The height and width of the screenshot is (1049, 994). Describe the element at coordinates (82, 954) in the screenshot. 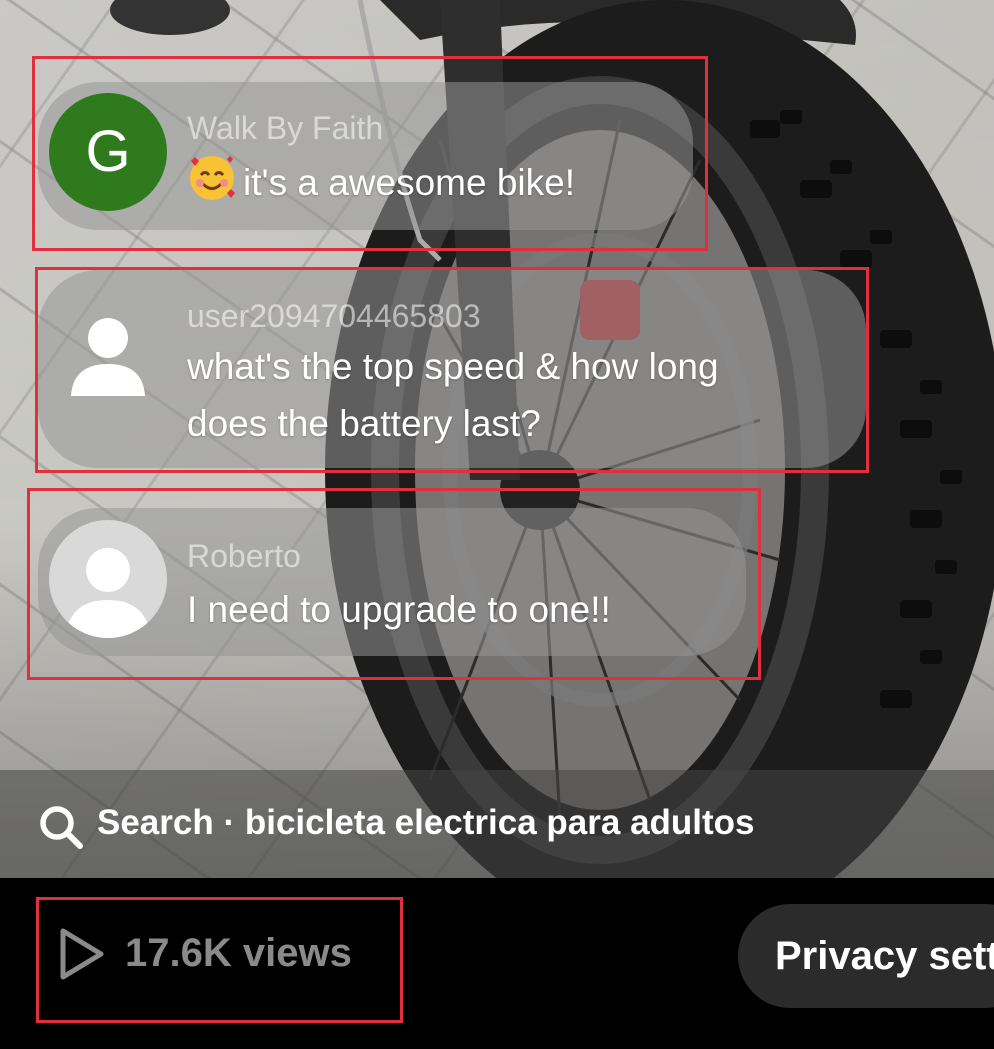

I see `play-icon` at that location.